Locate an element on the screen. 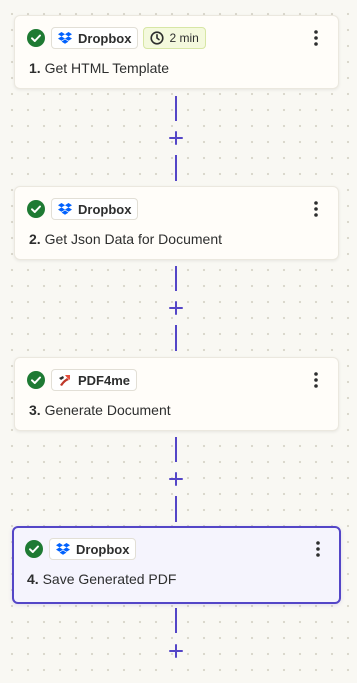 The height and width of the screenshot is (683, 357). duration-text: 2 min is located at coordinates (184, 38).